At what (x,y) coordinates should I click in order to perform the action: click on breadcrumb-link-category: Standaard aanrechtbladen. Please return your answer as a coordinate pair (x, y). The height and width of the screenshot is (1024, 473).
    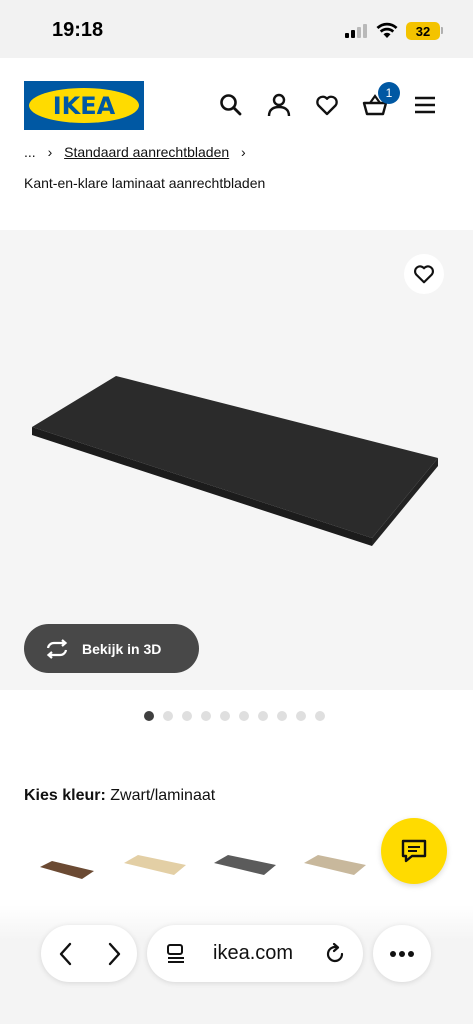
    Looking at the image, I should click on (146, 152).